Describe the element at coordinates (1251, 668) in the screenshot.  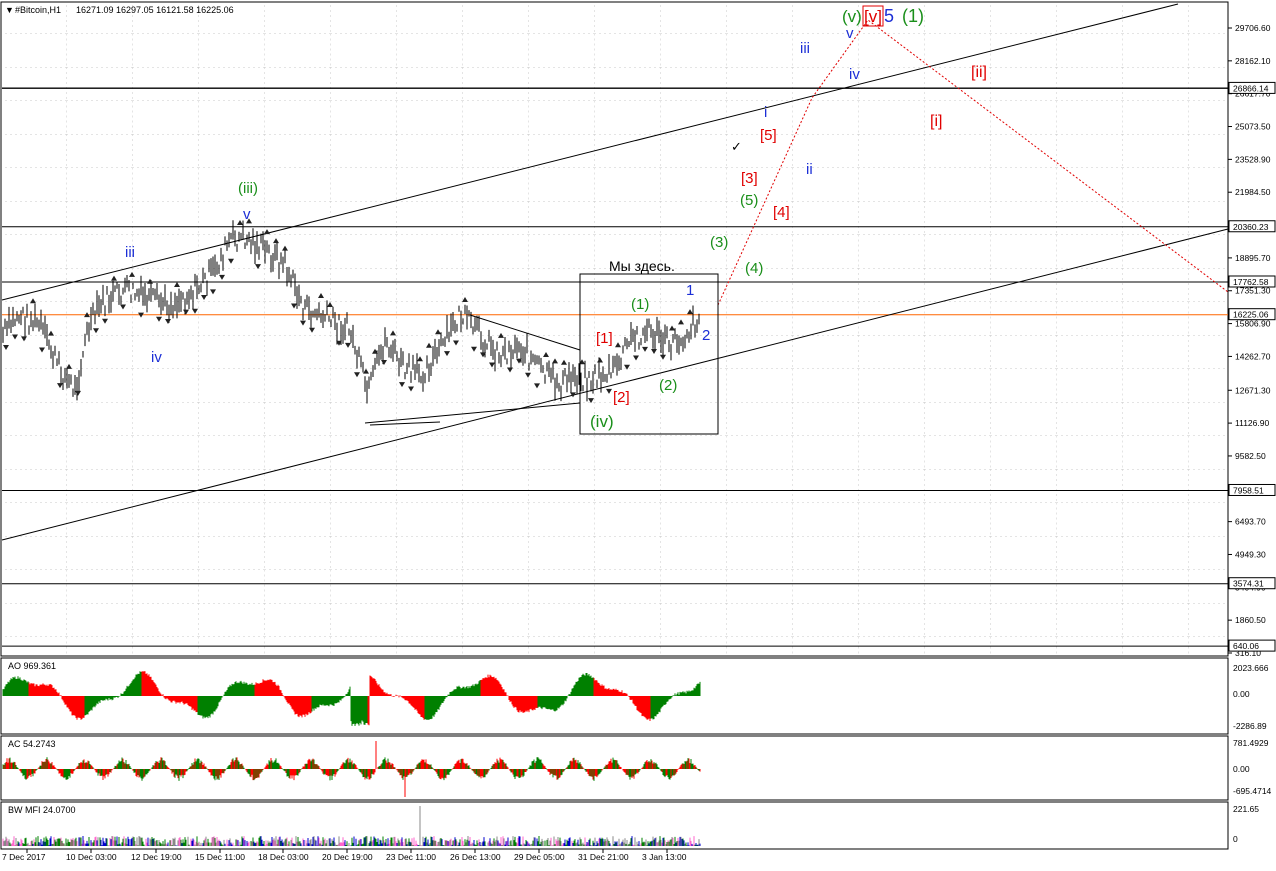
I see `indicator-tick-label: 2023.666` at that location.